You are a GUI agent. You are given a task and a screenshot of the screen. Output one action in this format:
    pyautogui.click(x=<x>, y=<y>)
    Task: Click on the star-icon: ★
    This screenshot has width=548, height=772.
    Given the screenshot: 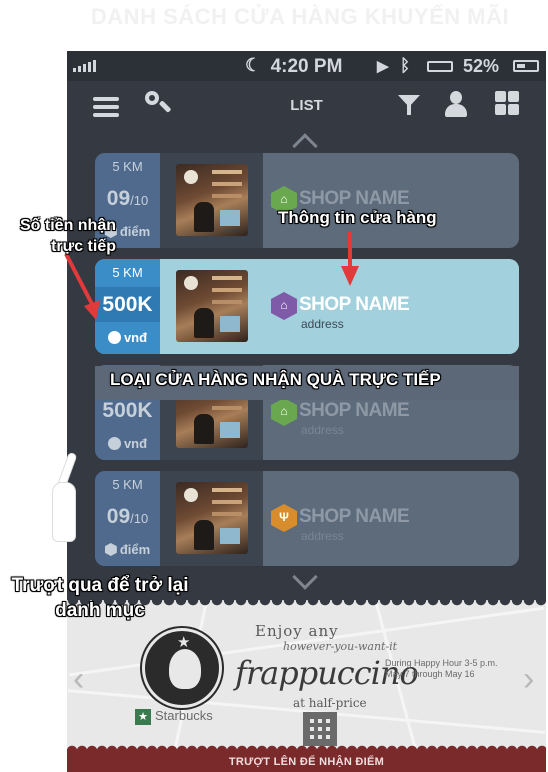 What is the action you would take?
    pyautogui.click(x=143, y=717)
    